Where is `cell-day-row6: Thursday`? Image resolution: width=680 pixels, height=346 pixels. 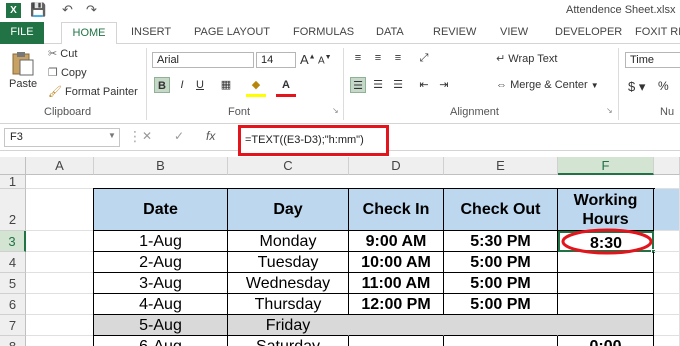 cell-day-row6: Thursday is located at coordinates (288, 304).